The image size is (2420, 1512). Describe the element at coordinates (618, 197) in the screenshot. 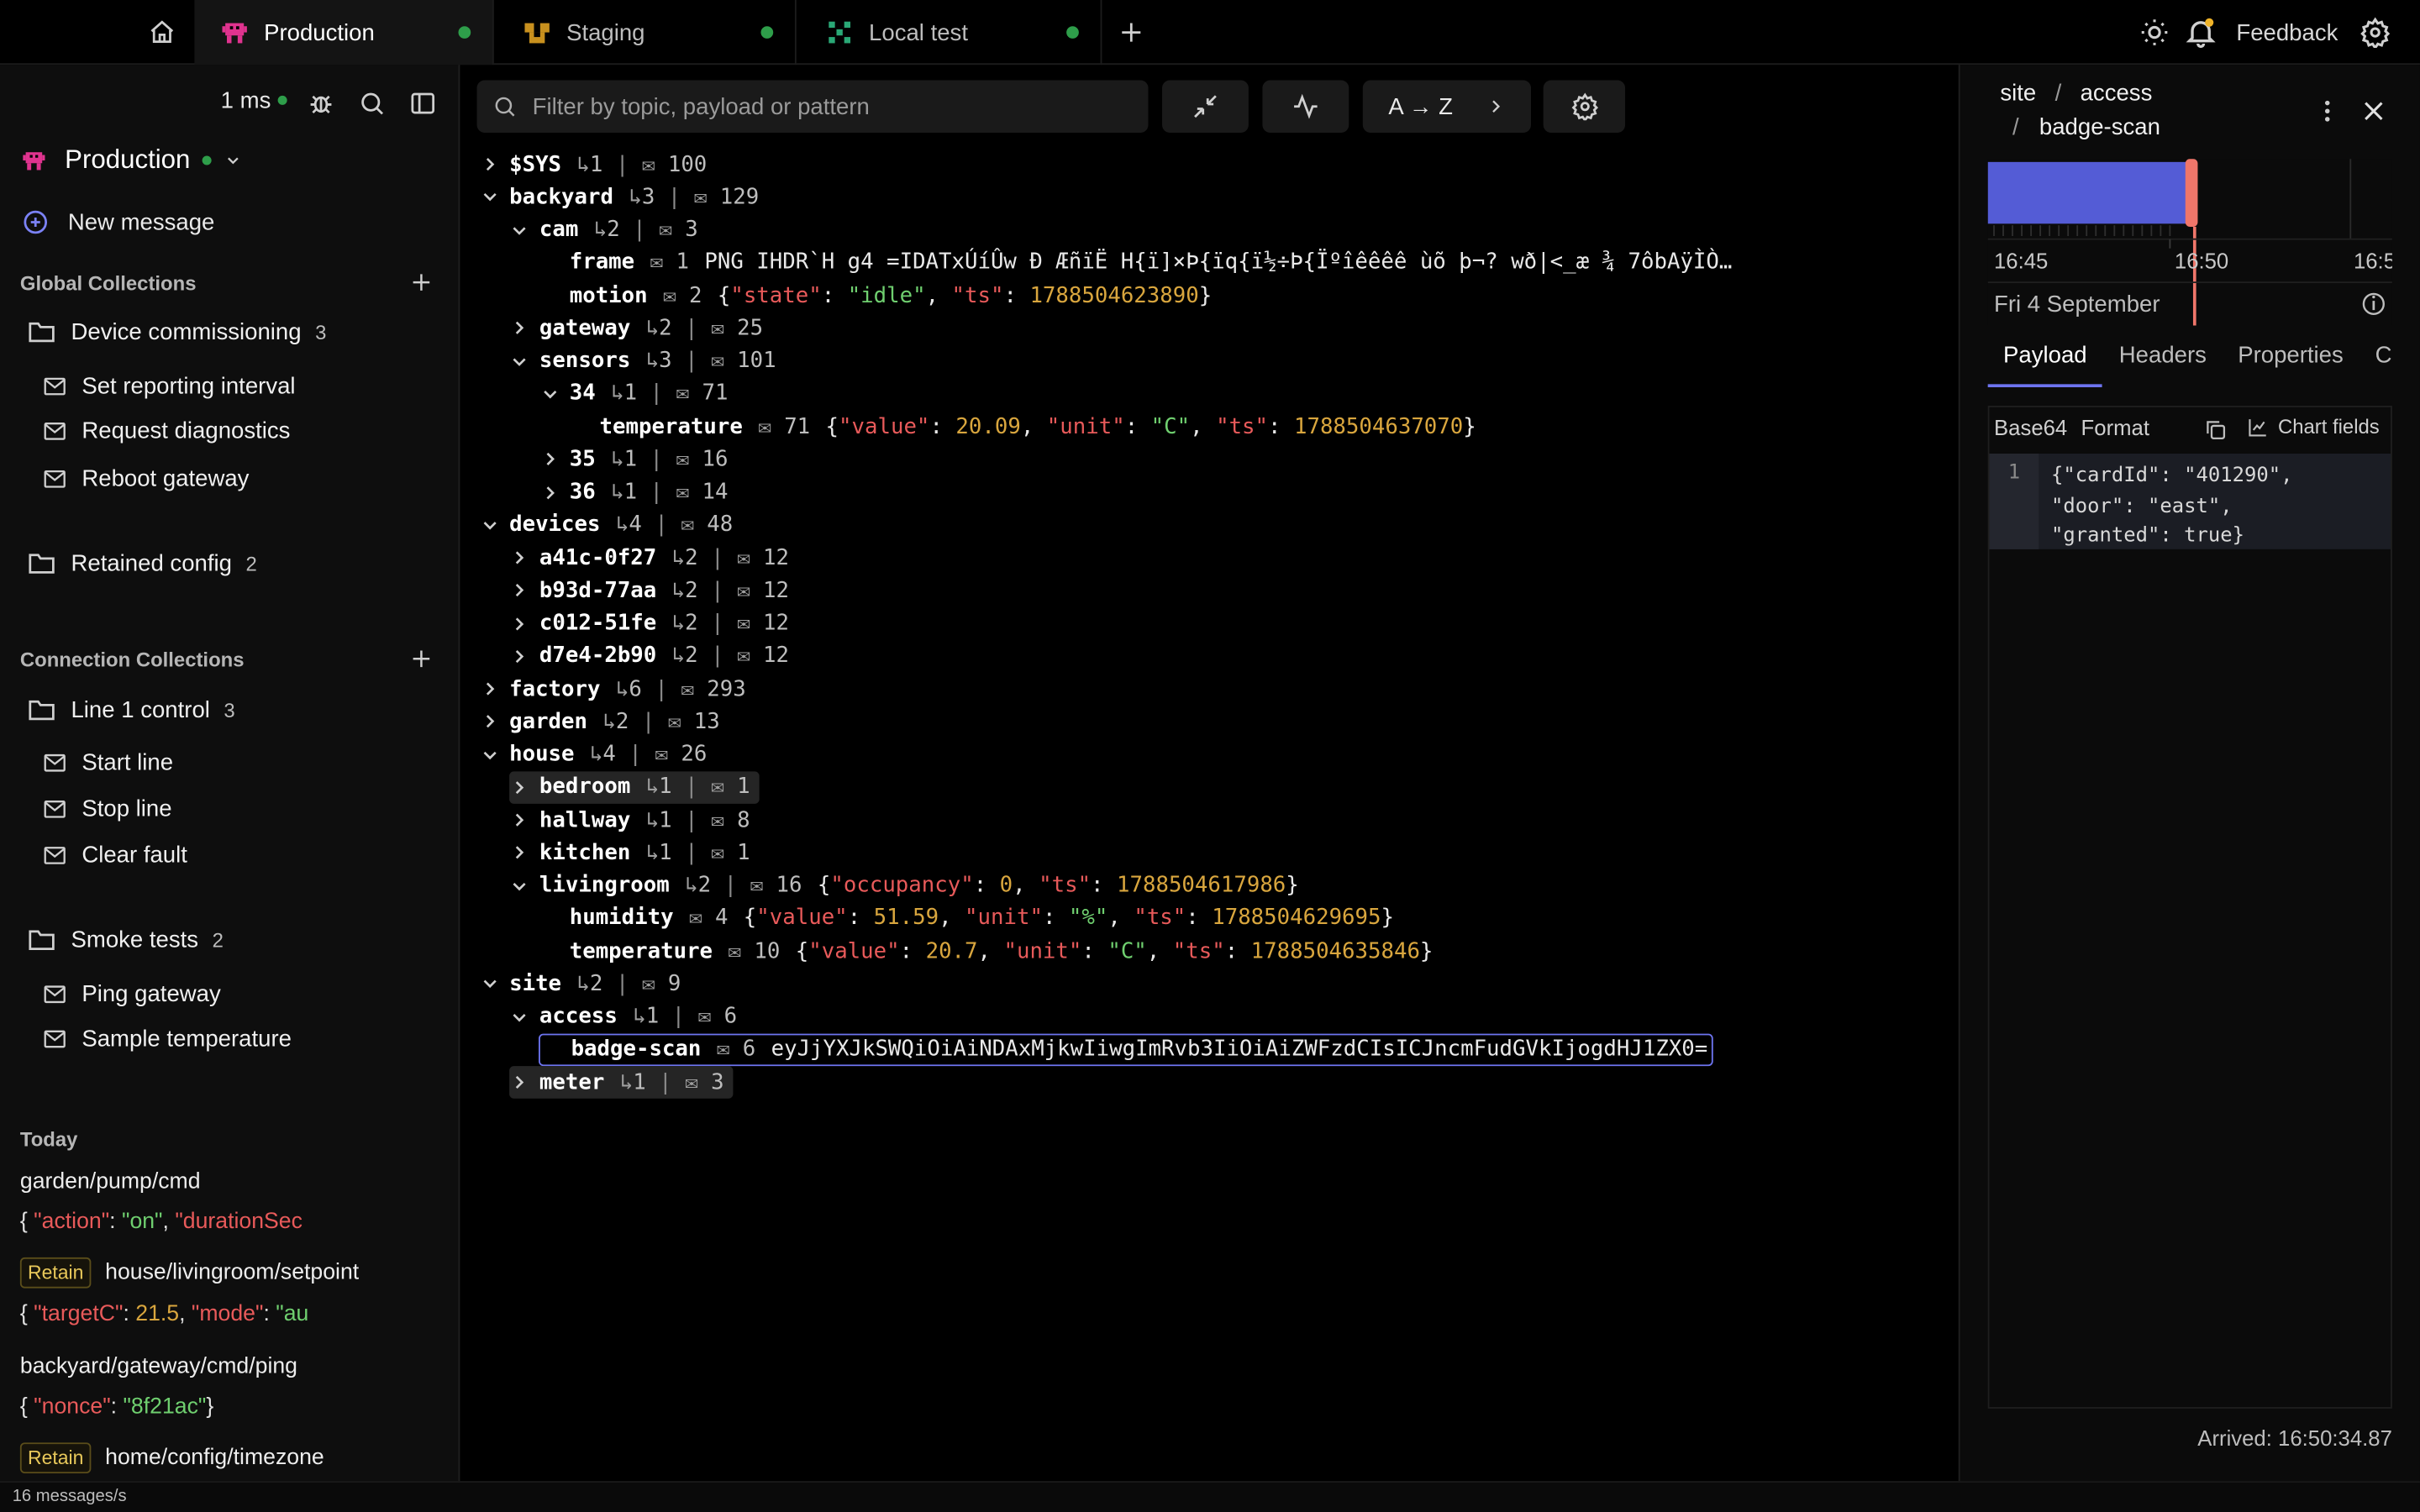

I see `topic-node: backyard ↳3 | ✉ 129` at that location.